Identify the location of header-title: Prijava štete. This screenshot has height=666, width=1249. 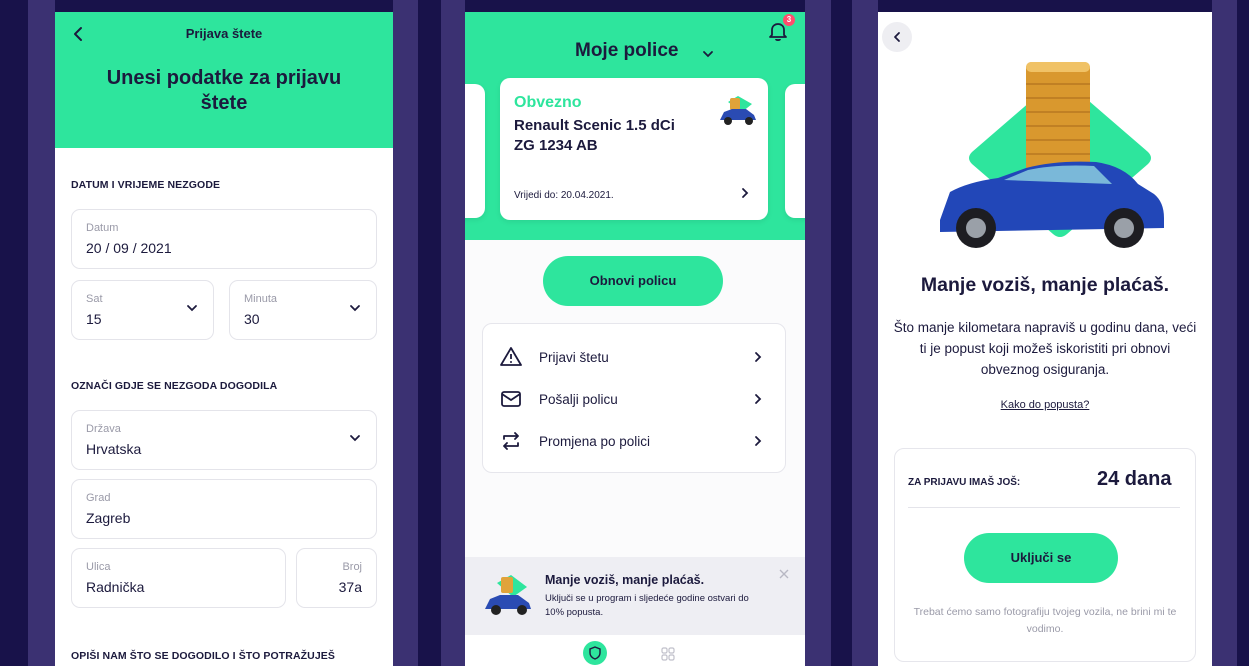
(224, 33).